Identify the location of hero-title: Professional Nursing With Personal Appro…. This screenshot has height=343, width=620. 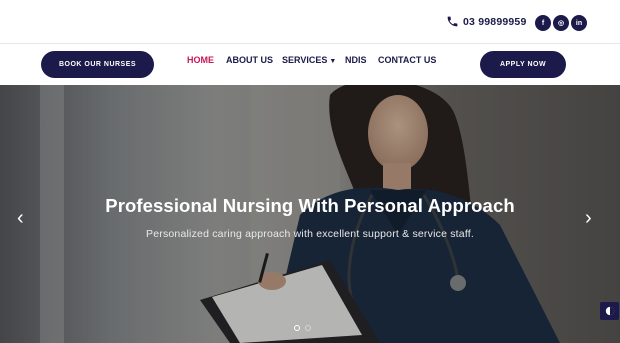
(310, 205).